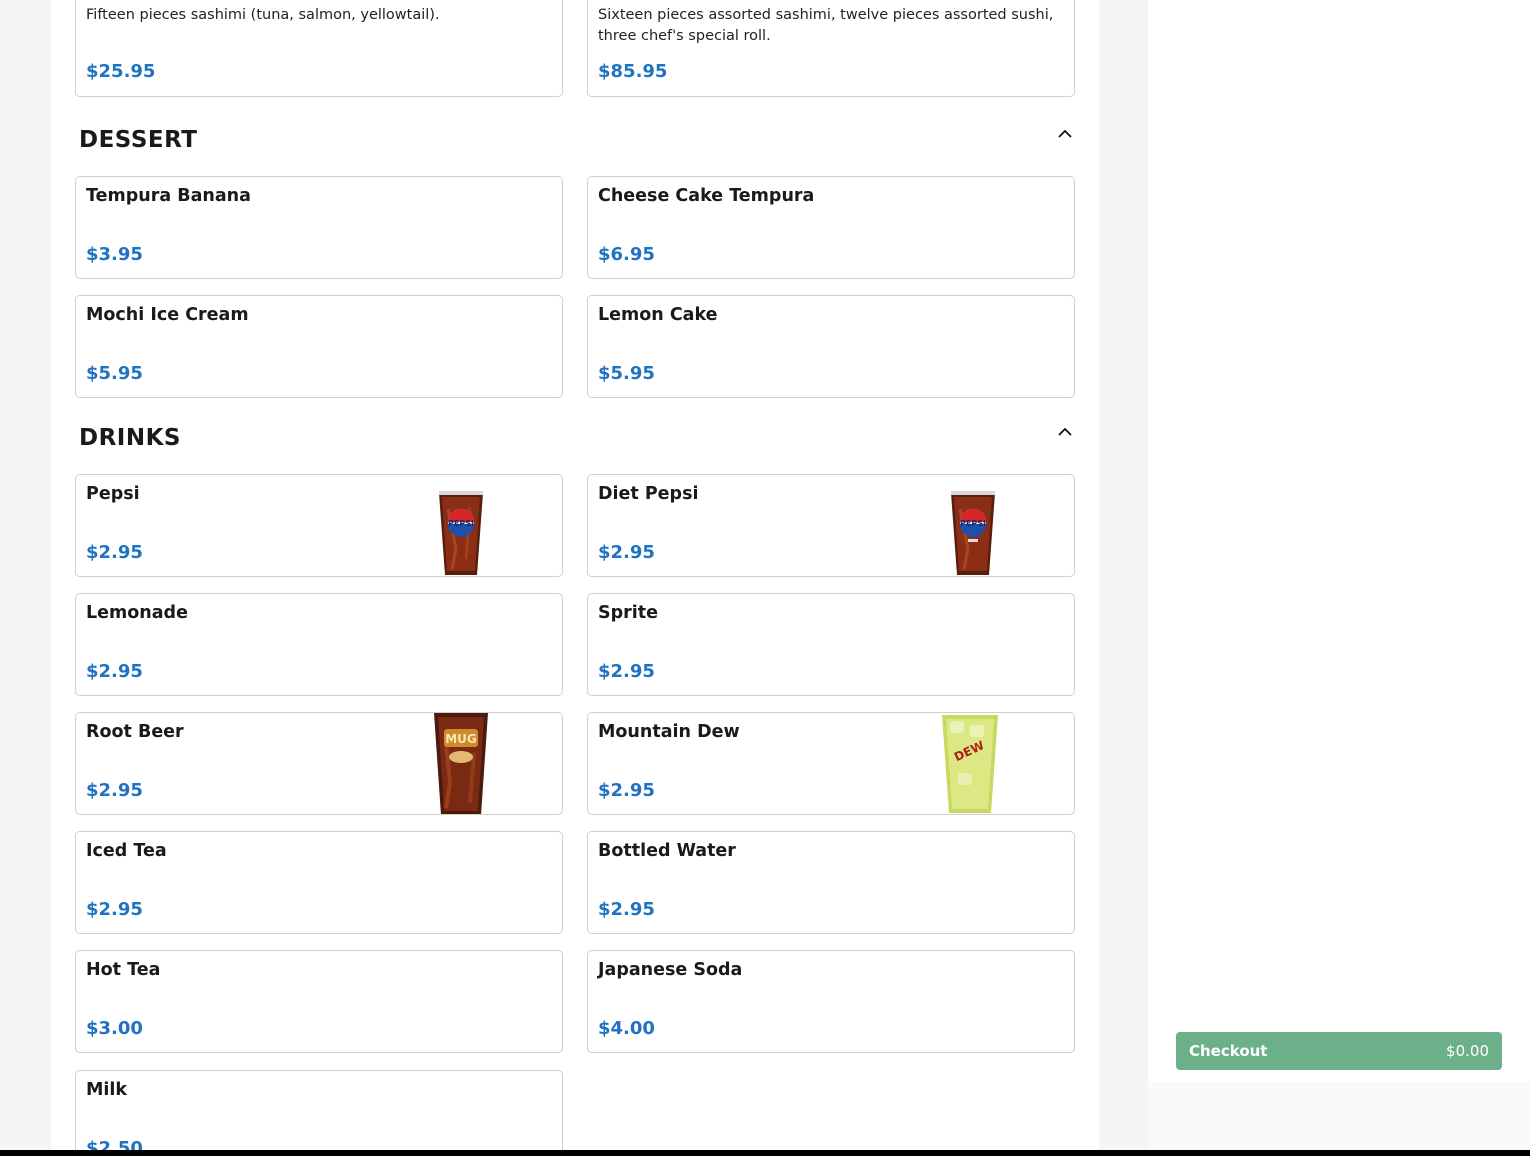 The image size is (1530, 1156). What do you see at coordinates (765, 1153) in the screenshot?
I see `bottom-bar` at bounding box center [765, 1153].